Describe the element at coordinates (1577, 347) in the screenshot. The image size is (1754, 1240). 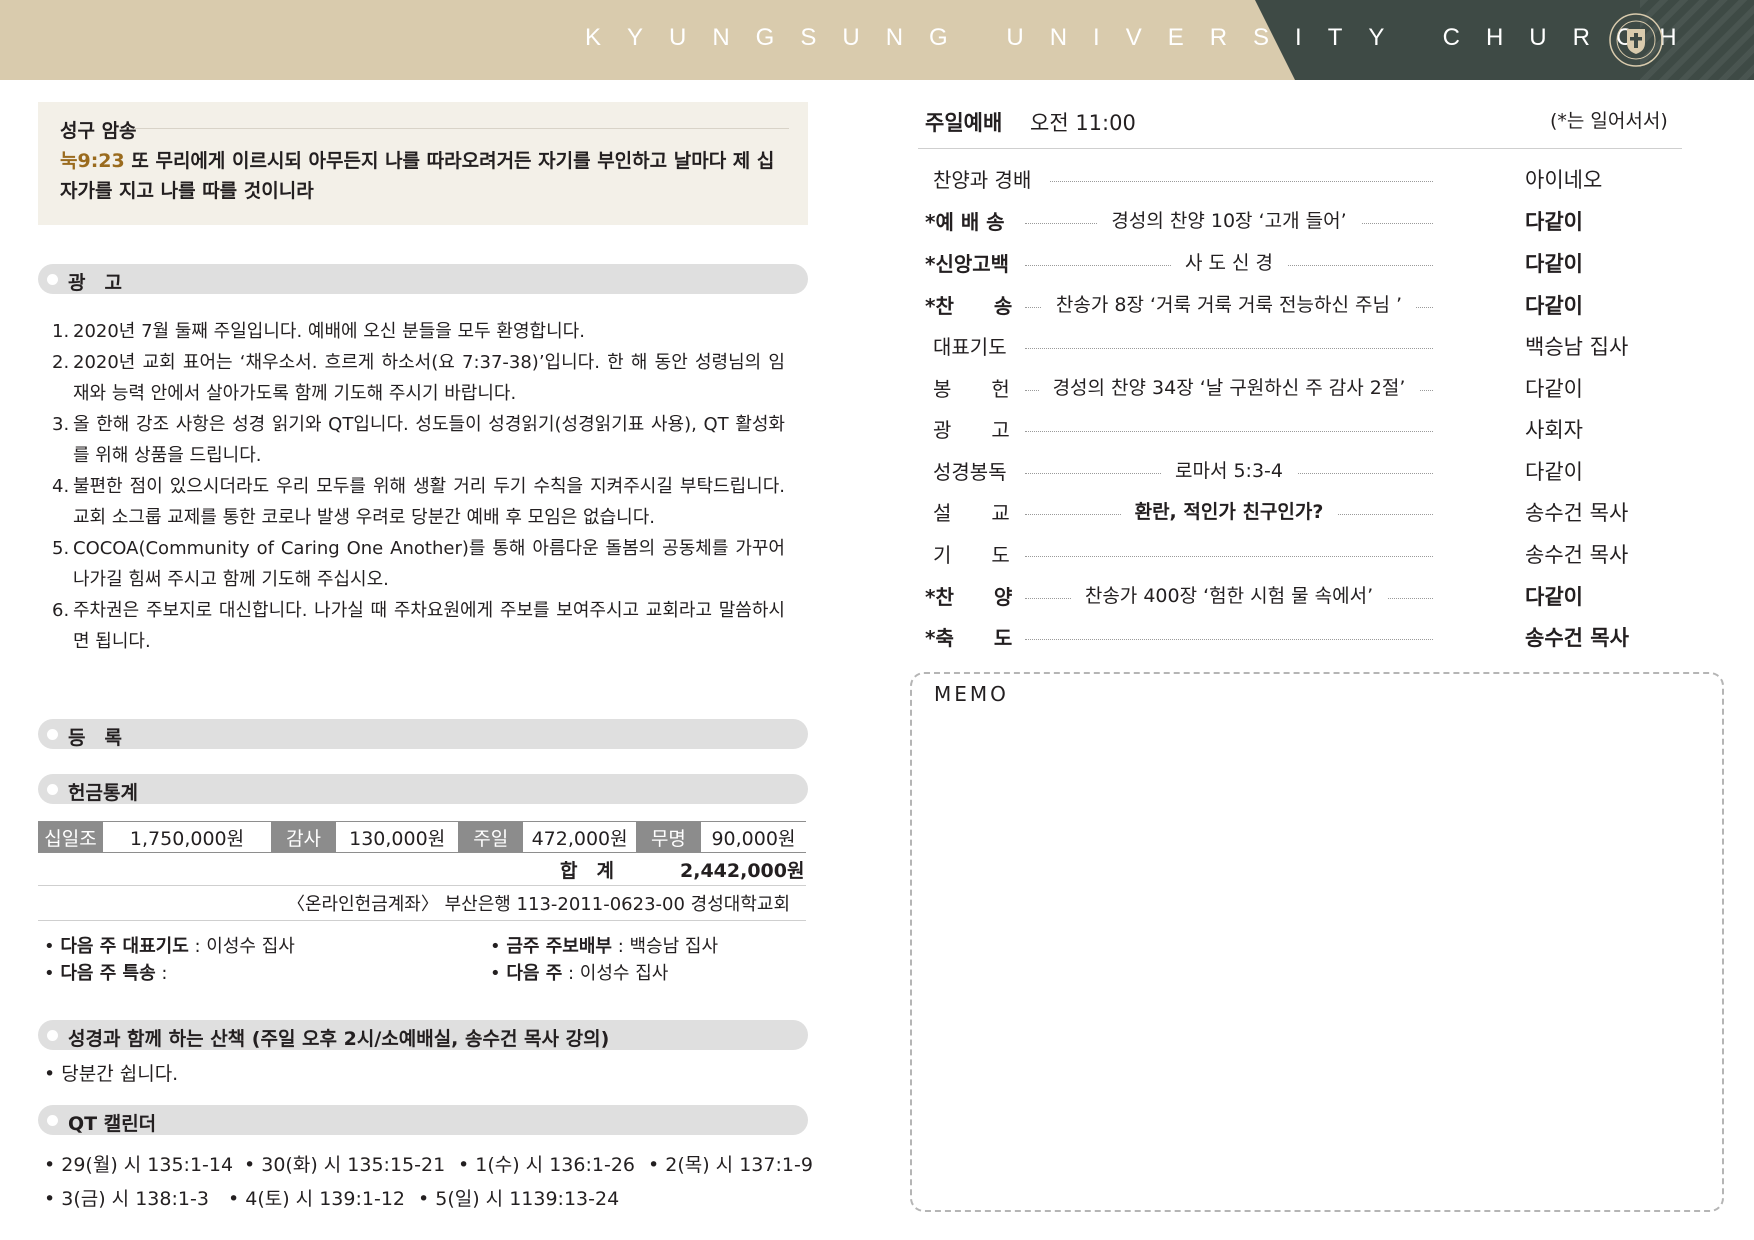
I see `service-item-leader: 백승남 집사` at that location.